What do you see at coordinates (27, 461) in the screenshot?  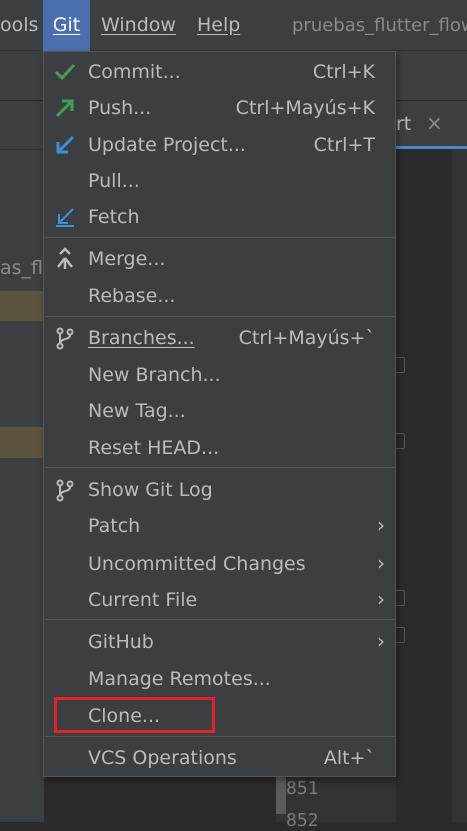 I see `project-panel: as_flu` at bounding box center [27, 461].